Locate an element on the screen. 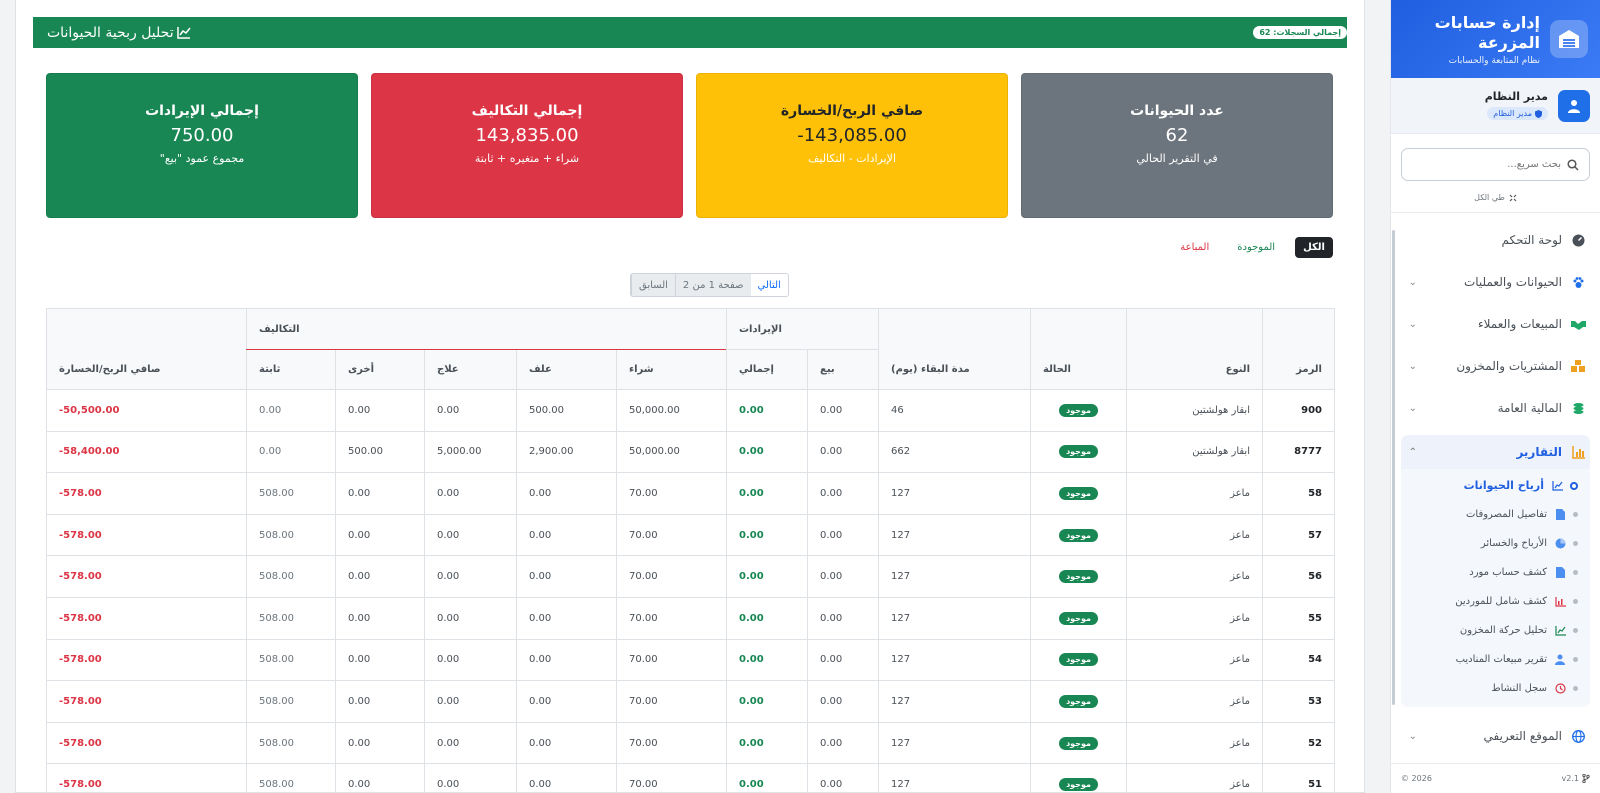 The image size is (1600, 793). page-header: إجمالي السجلات: 62 تحليل ربحية الحيوانات is located at coordinates (690, 32).